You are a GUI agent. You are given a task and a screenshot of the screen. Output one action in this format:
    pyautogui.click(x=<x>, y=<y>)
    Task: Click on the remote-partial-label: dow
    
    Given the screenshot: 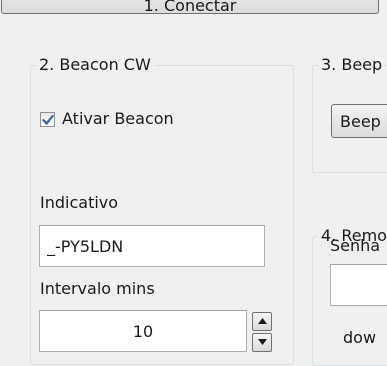 What is the action you would take?
    pyautogui.click(x=360, y=337)
    